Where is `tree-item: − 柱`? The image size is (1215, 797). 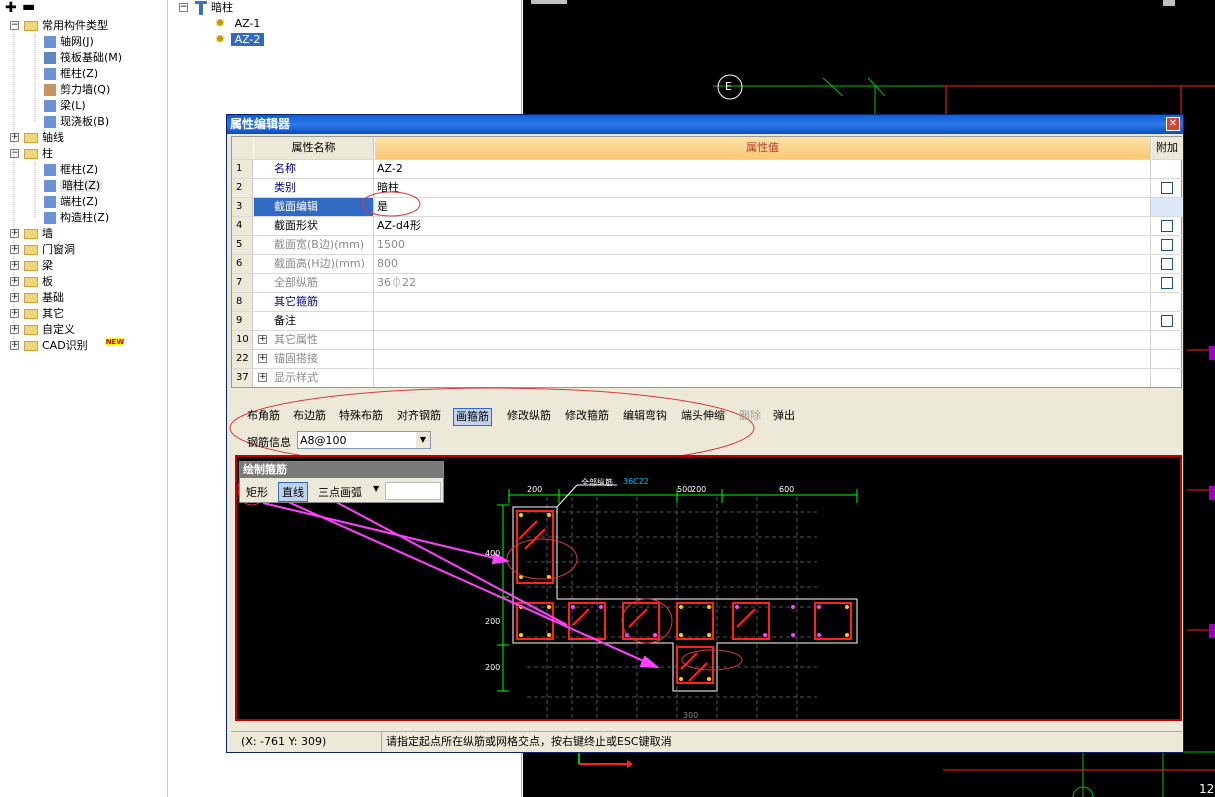 tree-item: − 柱 is located at coordinates (31, 154).